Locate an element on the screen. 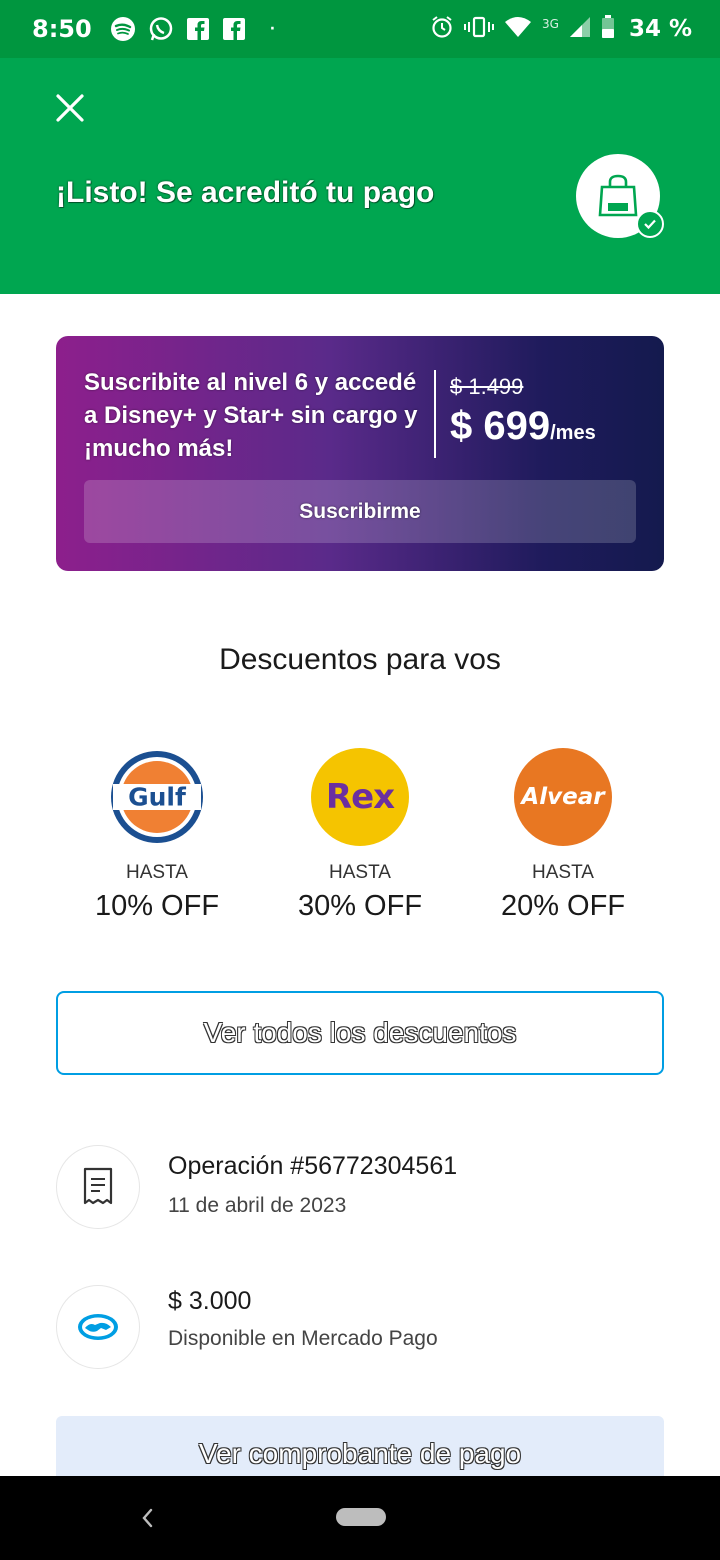 This screenshot has height=1560, width=720. wifi-icon is located at coordinates (518, 29).